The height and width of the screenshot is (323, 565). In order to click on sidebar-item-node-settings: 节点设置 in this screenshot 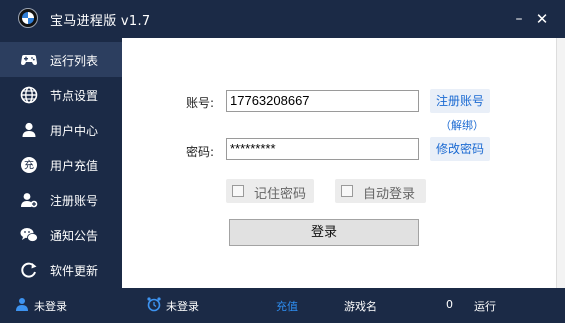, I will do `click(61, 94)`.